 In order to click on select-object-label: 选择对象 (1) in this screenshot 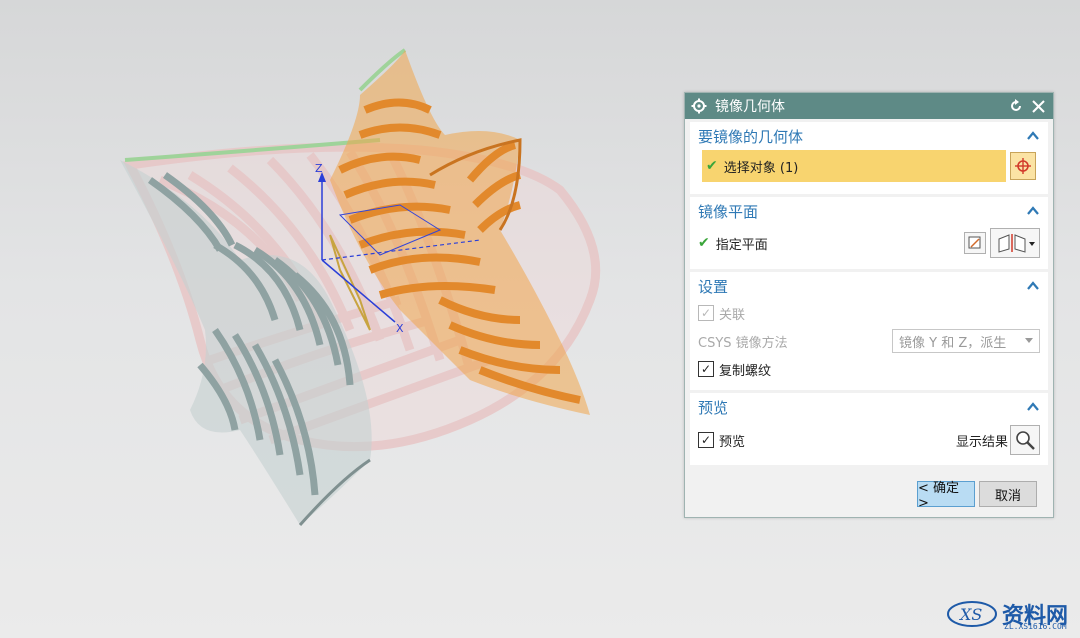, I will do `click(761, 168)`.